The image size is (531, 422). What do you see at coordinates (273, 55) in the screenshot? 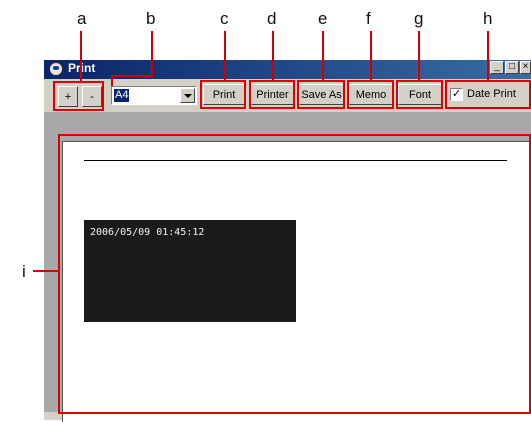
I see `leader-line-d` at bounding box center [273, 55].